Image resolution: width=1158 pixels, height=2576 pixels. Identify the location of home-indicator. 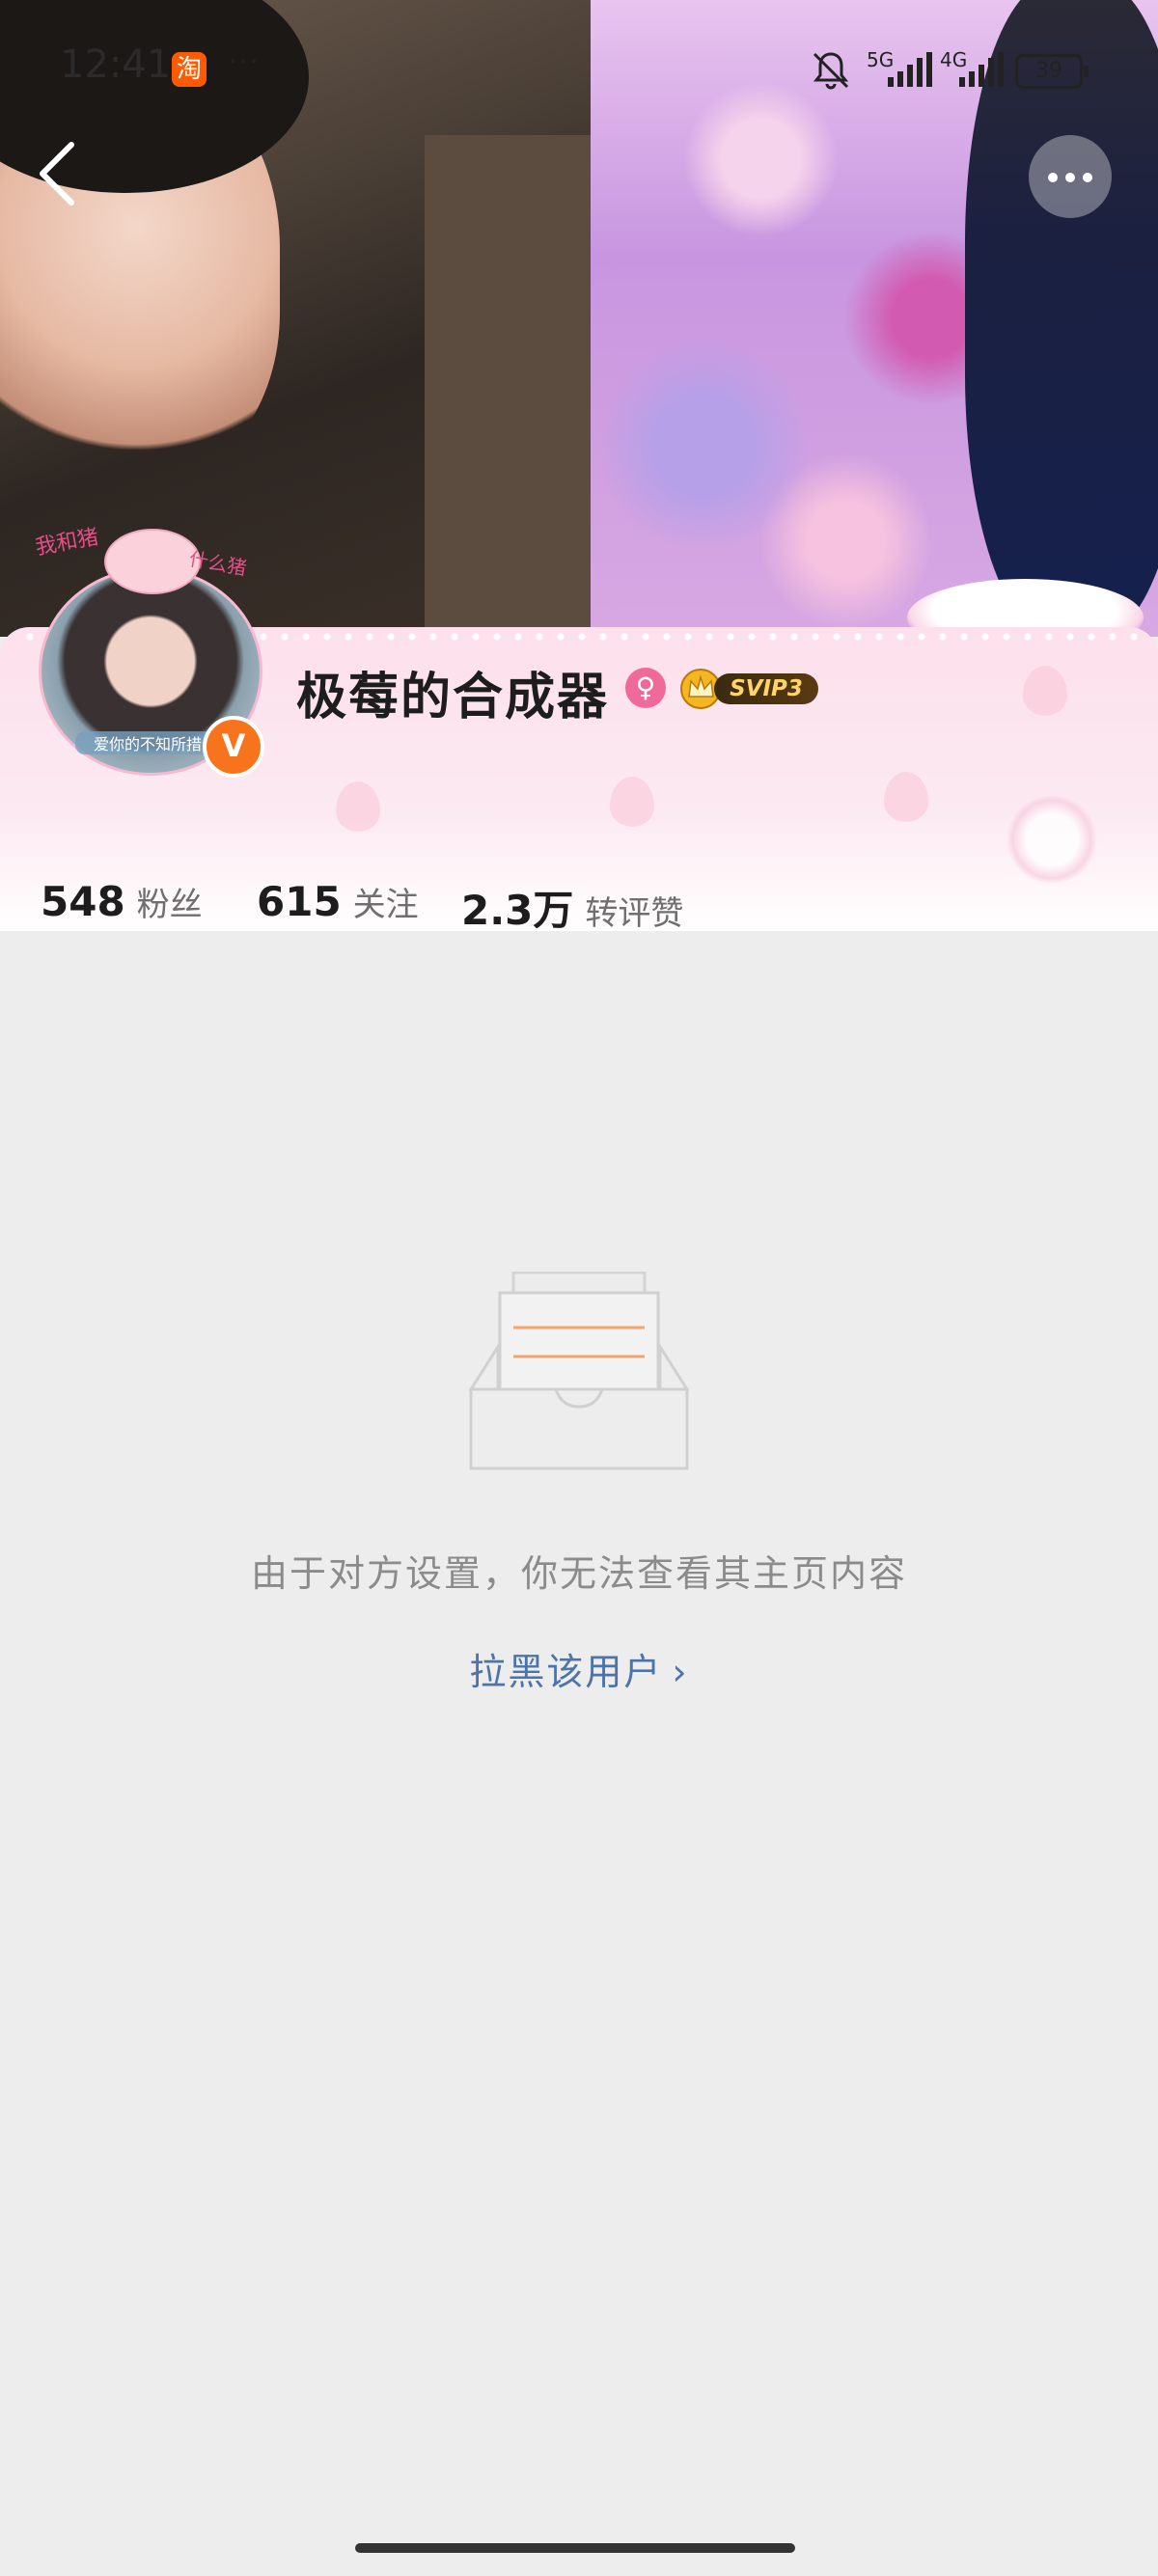
(575, 2548).